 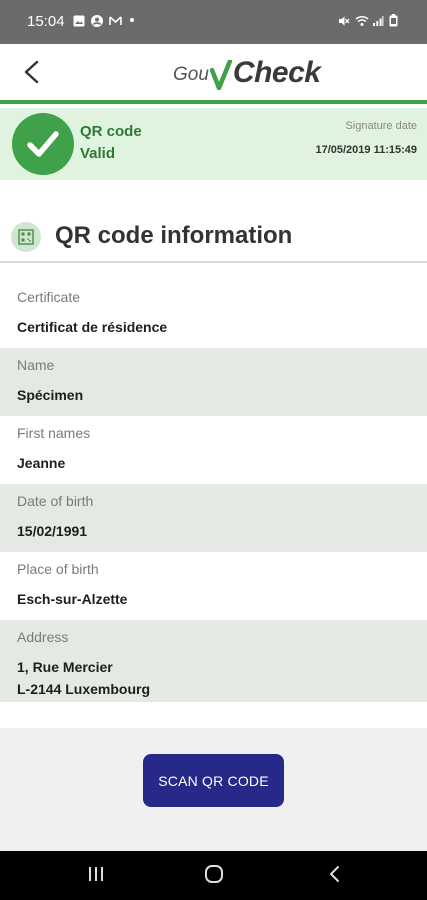 I want to click on logo-main: Check, so click(x=276, y=72).